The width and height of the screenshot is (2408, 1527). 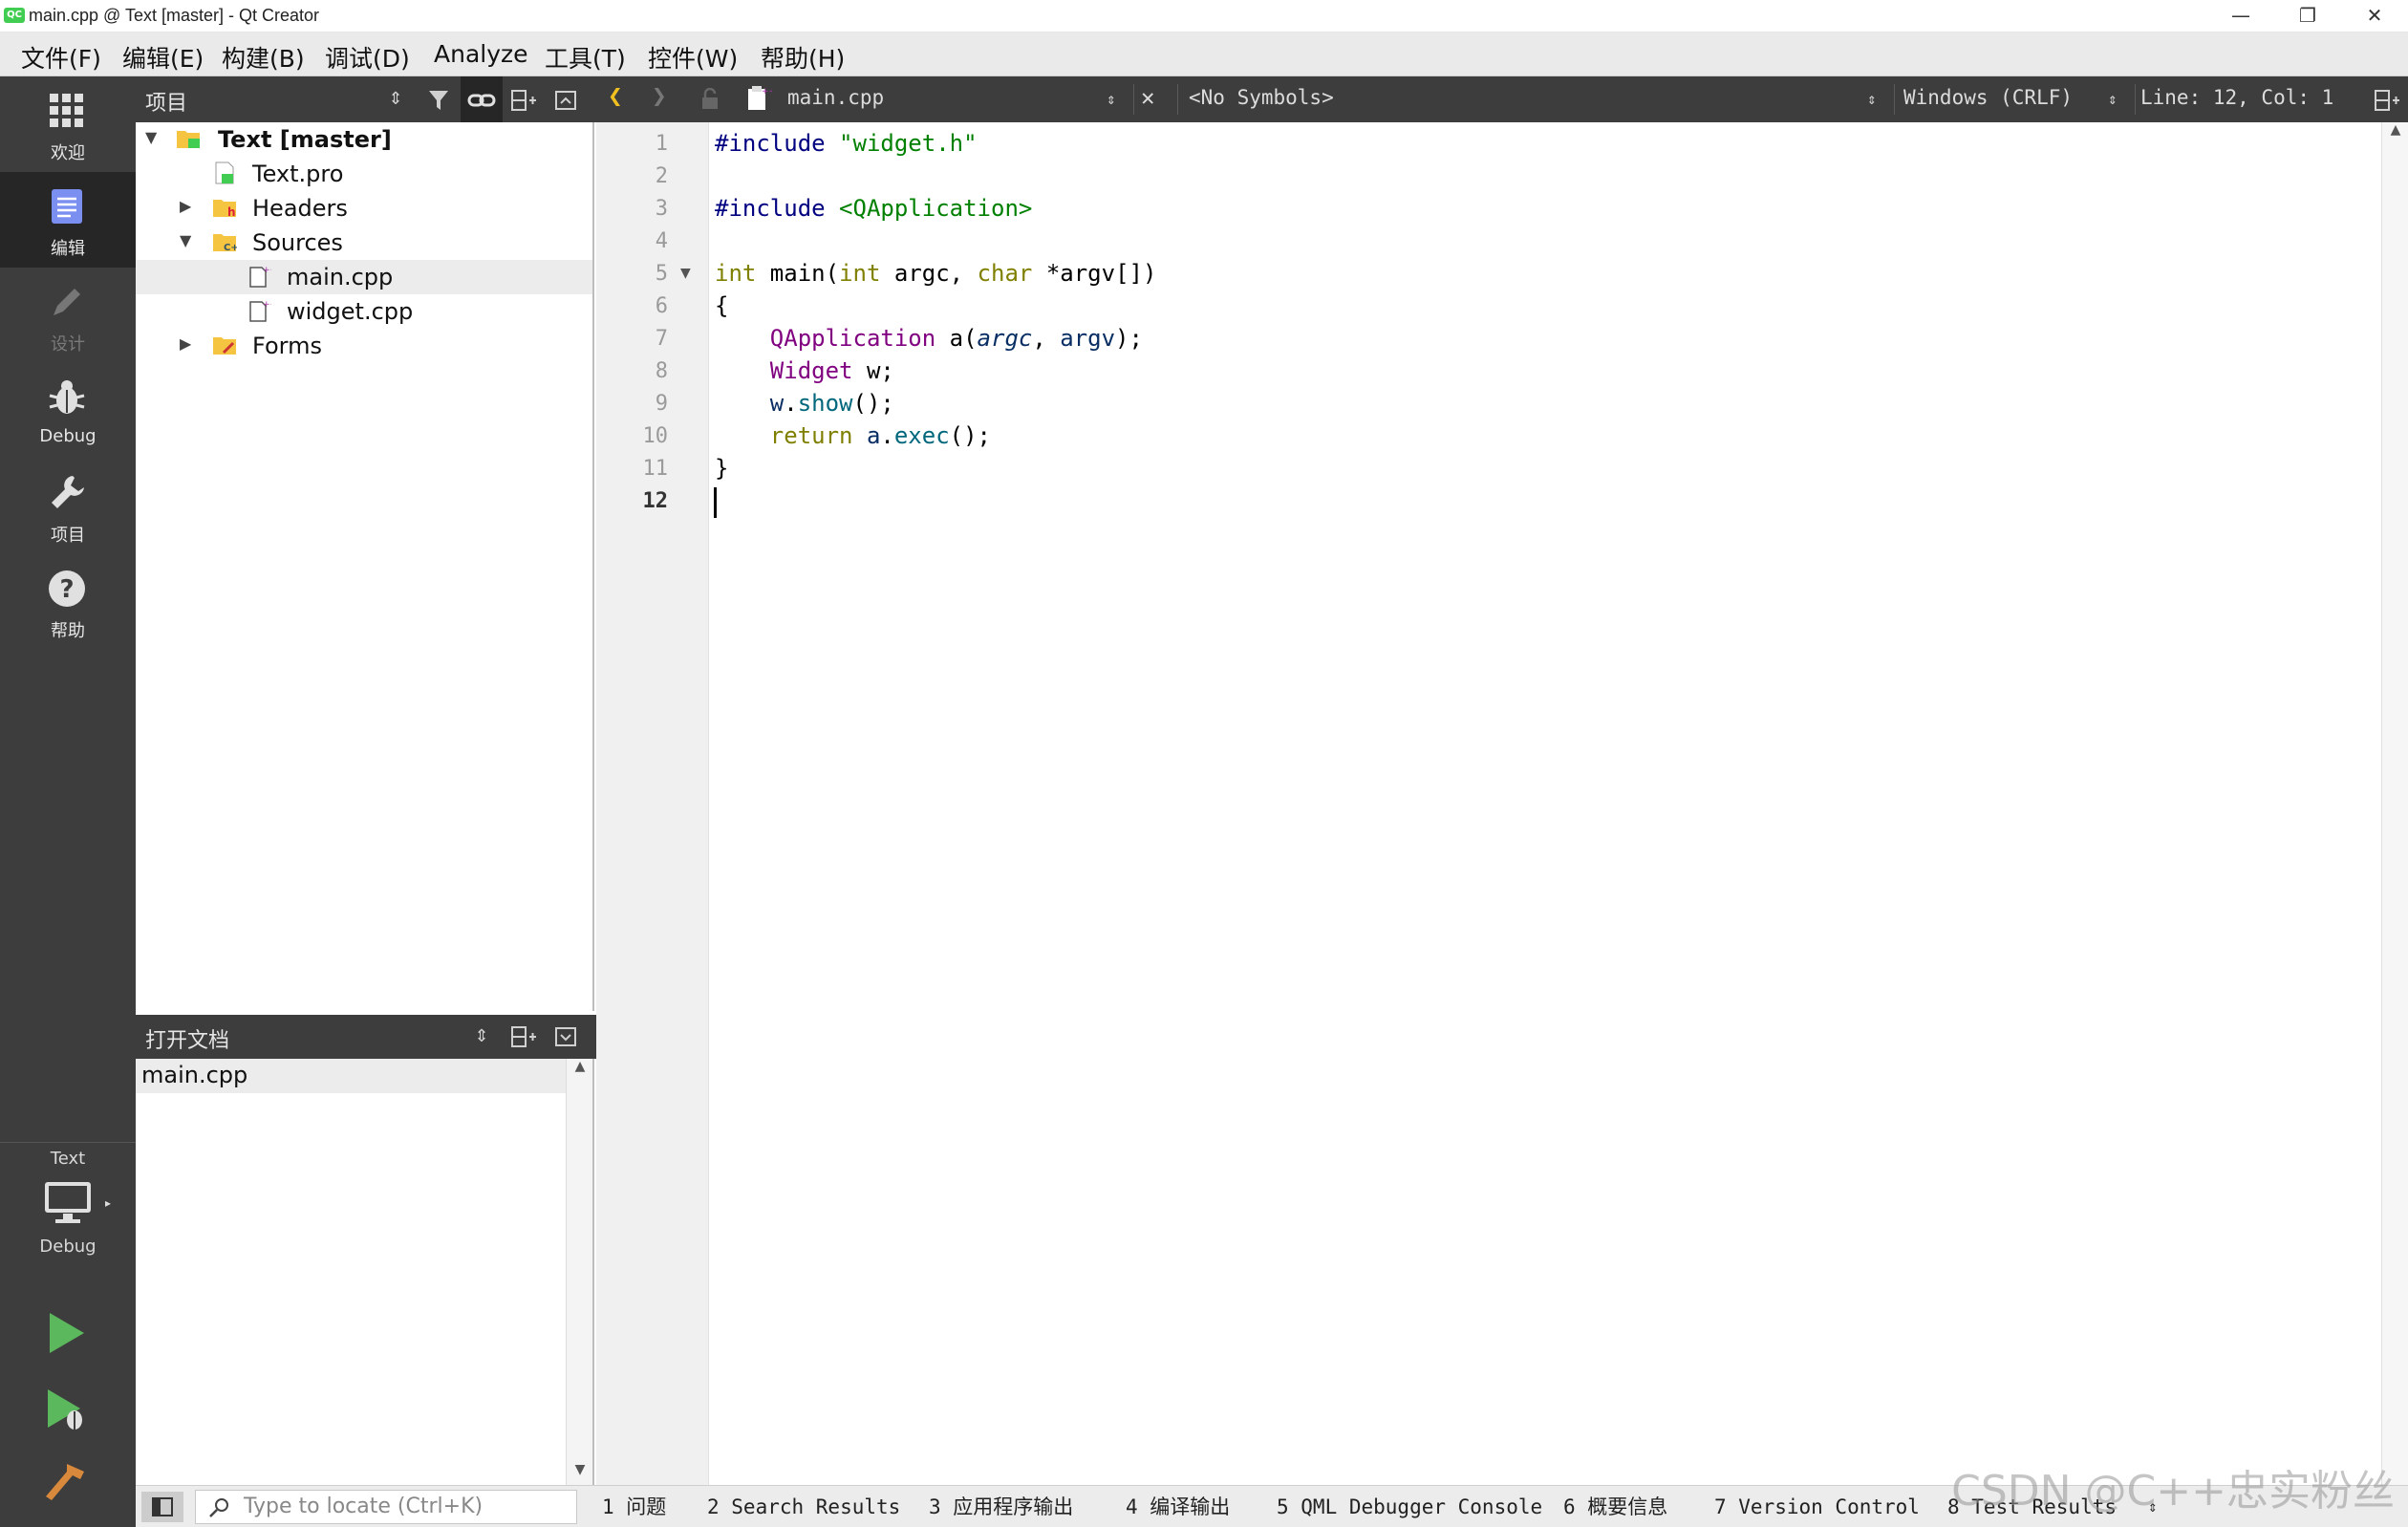 I want to click on separator, so click(x=1177, y=100).